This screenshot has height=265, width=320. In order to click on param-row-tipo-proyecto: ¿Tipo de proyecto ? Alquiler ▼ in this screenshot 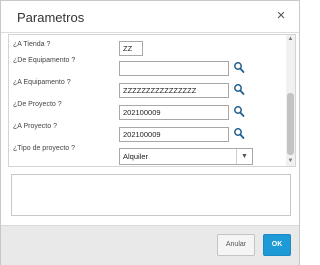, I will do `click(149, 155)`.